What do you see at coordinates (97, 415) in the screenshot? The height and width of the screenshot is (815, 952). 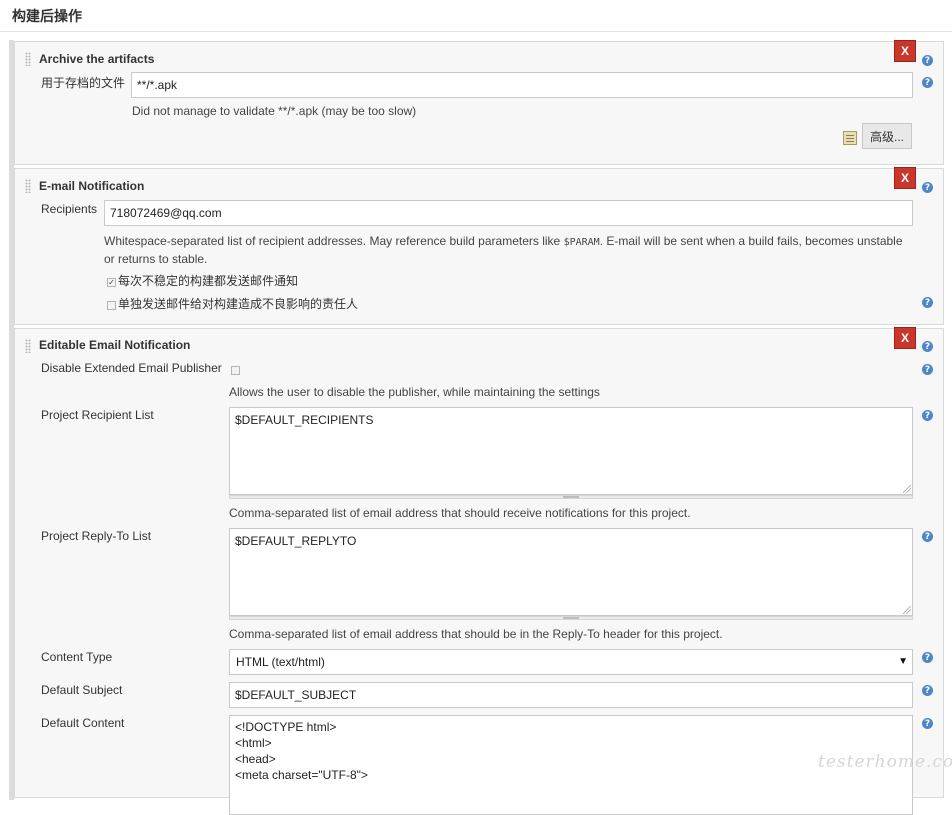 I see `recipient-list-label: Project Recipient List` at bounding box center [97, 415].